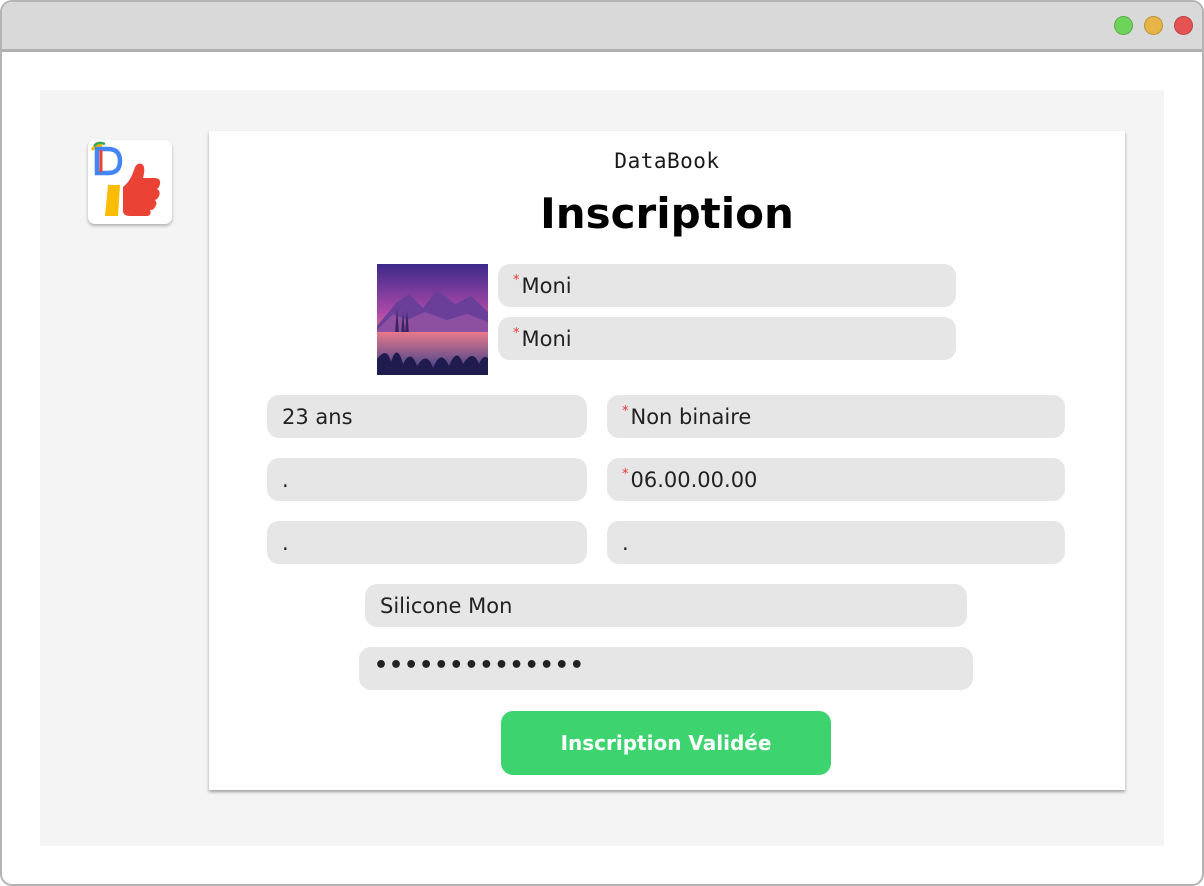 The image size is (1204, 886). I want to click on submit-button: Inscription Validée, so click(666, 743).